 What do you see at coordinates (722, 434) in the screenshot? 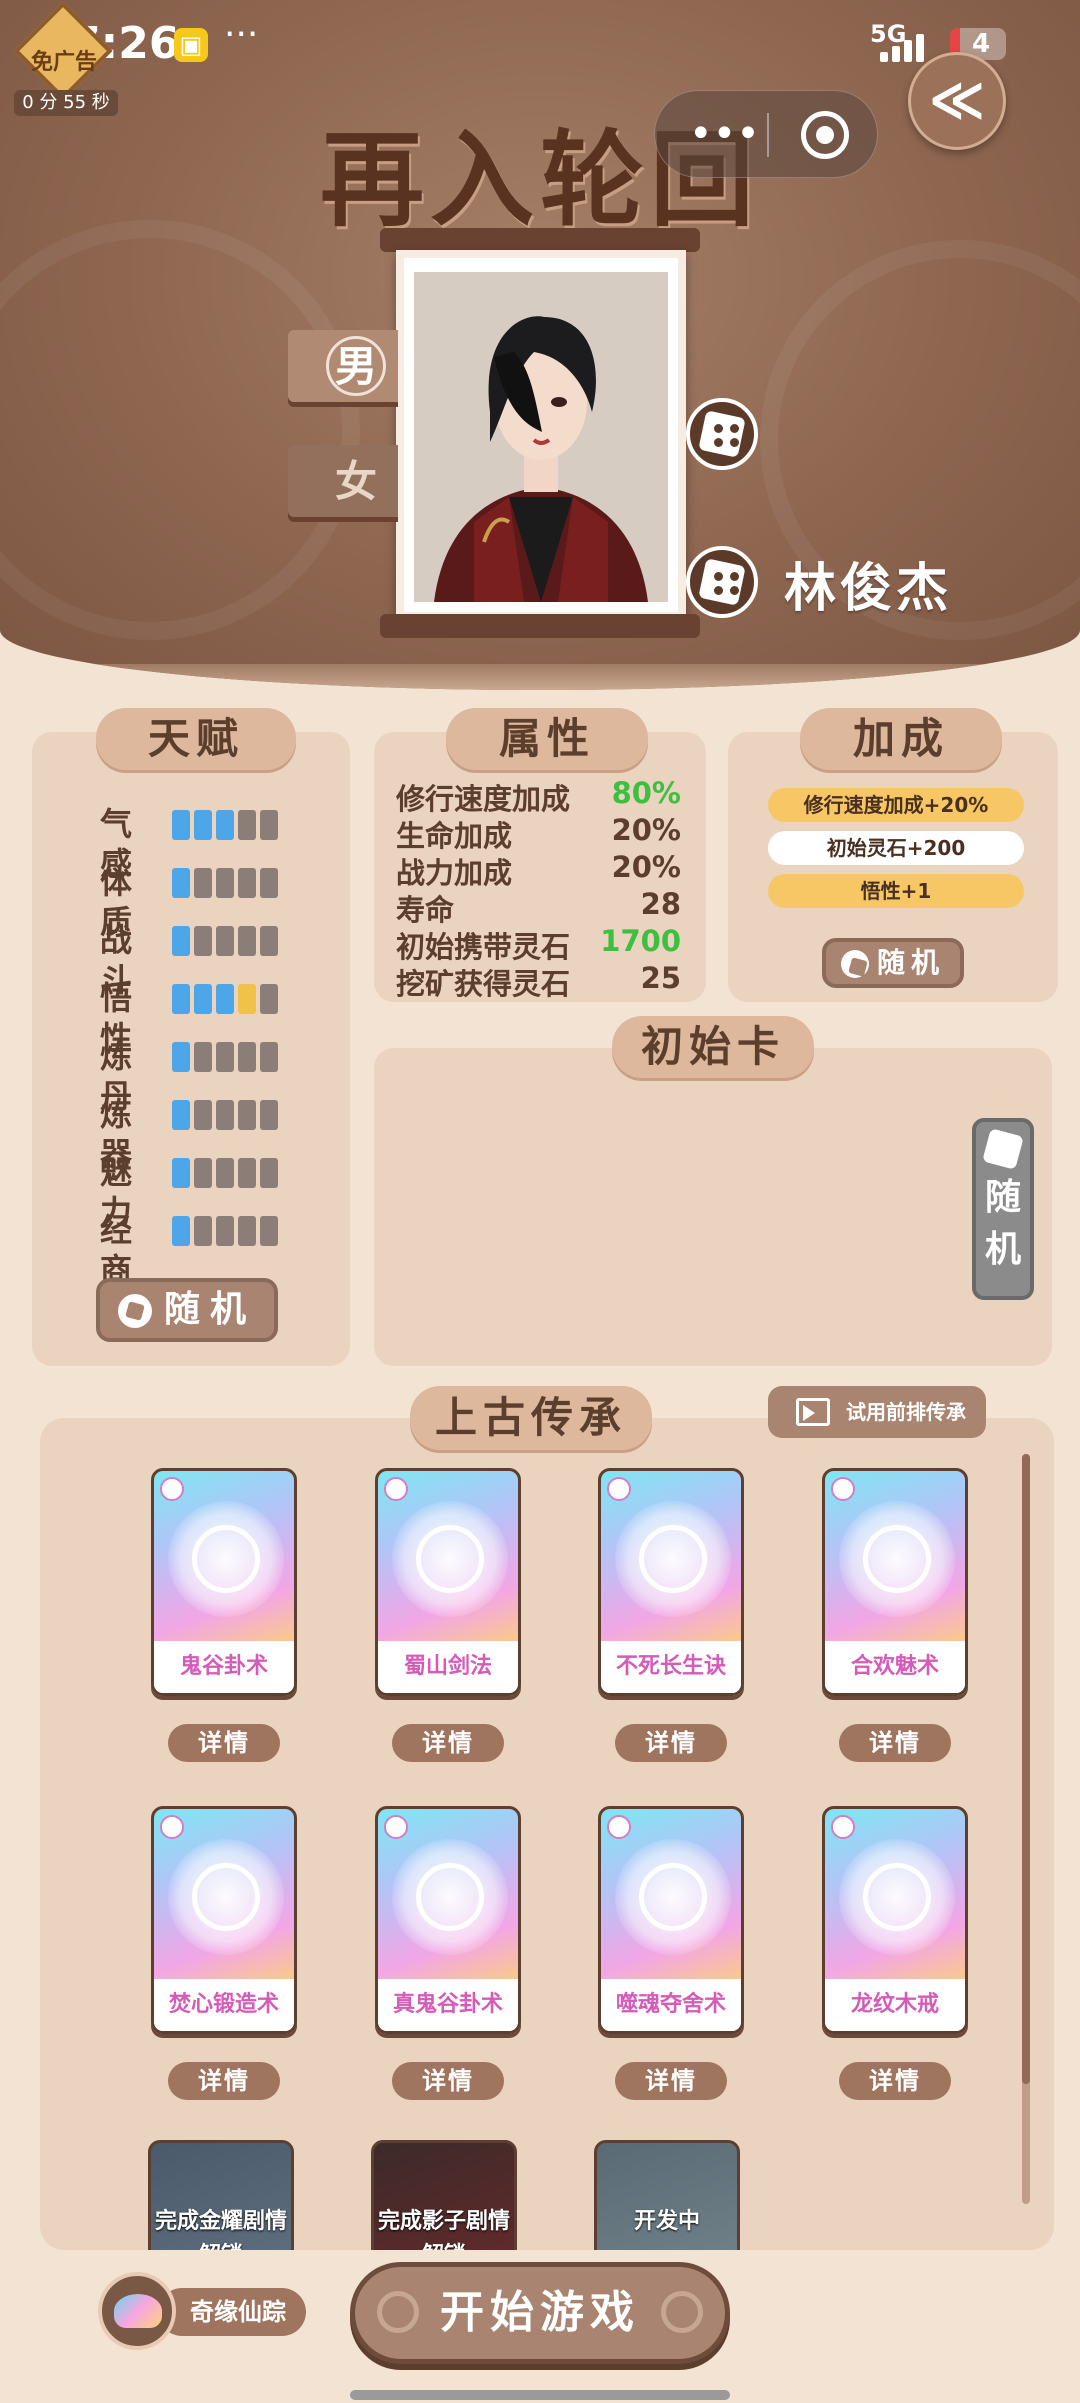
I see `random-portrait-dice-icon` at bounding box center [722, 434].